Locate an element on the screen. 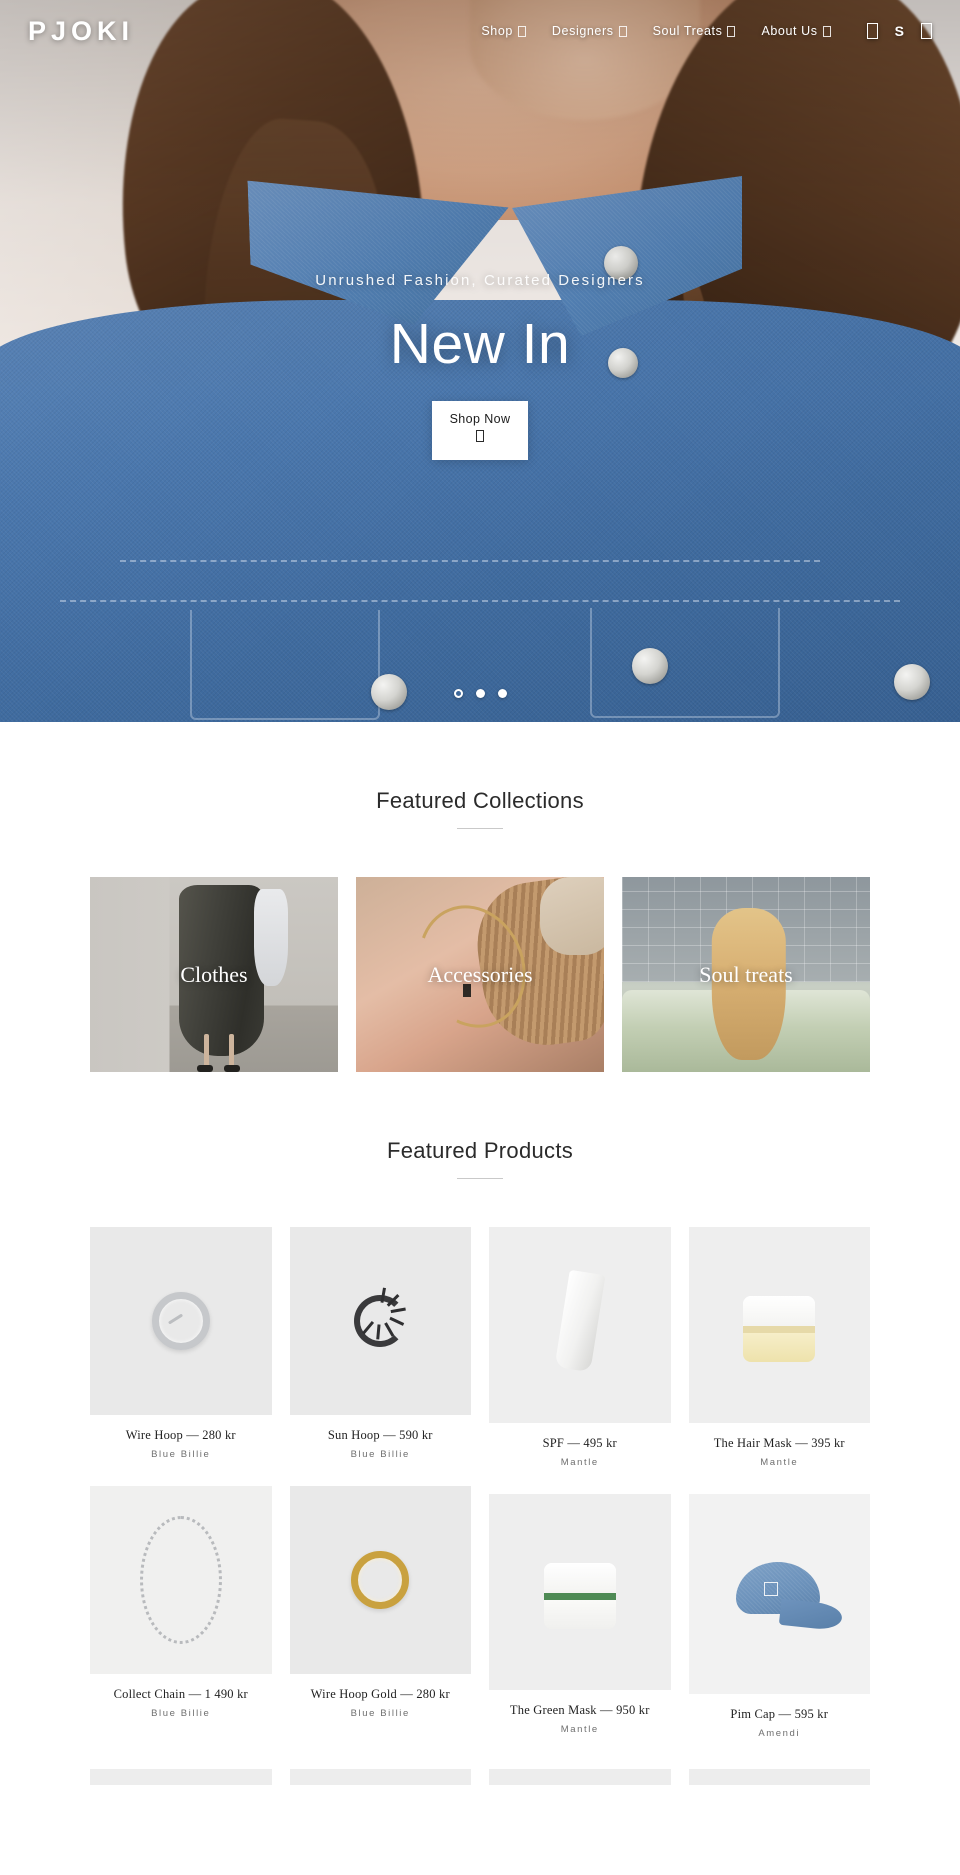 The width and height of the screenshot is (960, 1875). header-icons: S is located at coordinates (899, 31).